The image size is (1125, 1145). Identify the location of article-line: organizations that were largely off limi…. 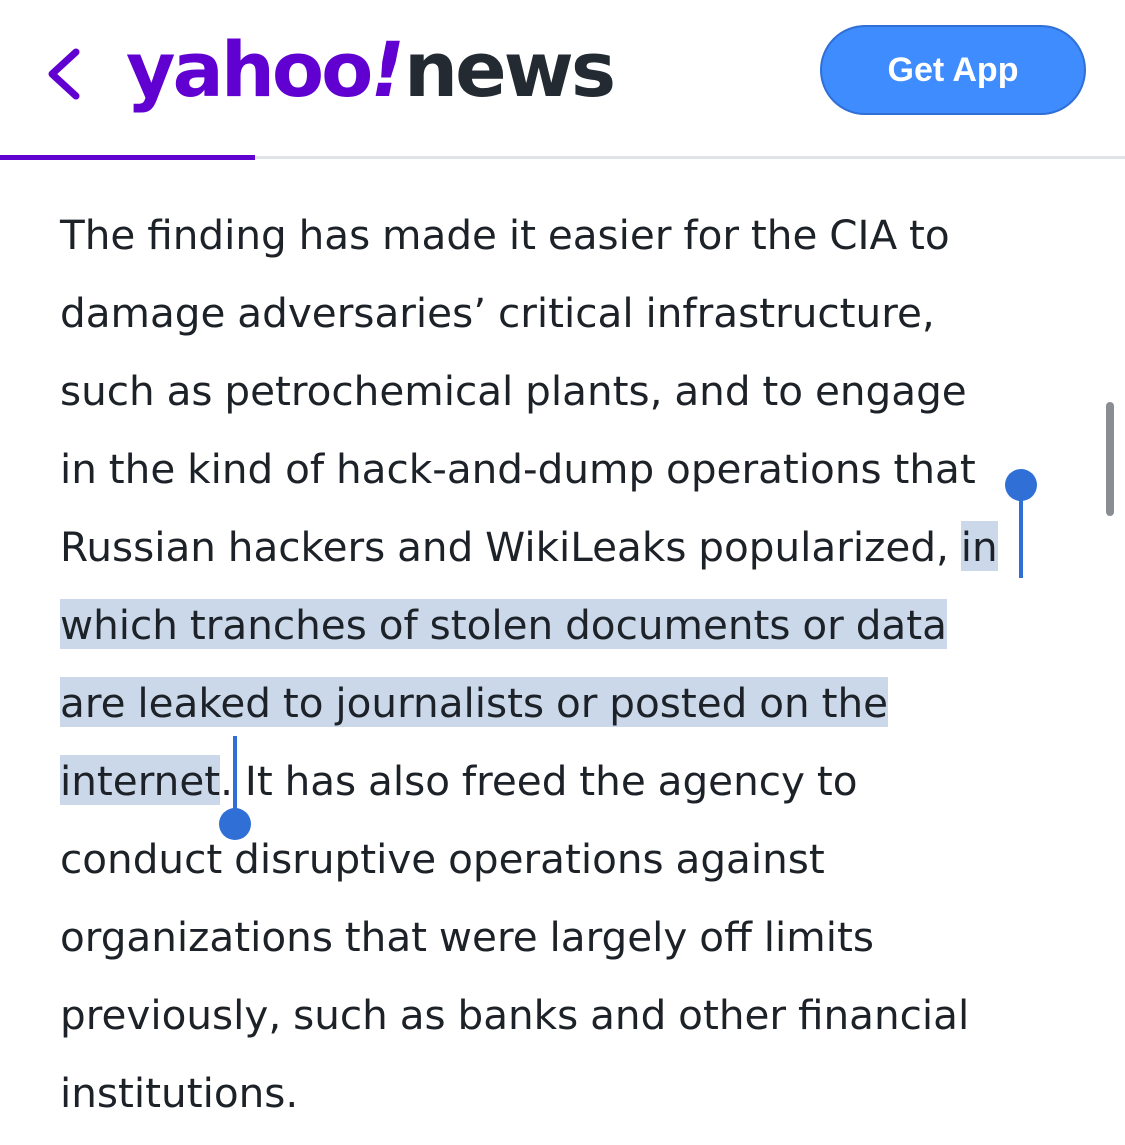
(570, 937).